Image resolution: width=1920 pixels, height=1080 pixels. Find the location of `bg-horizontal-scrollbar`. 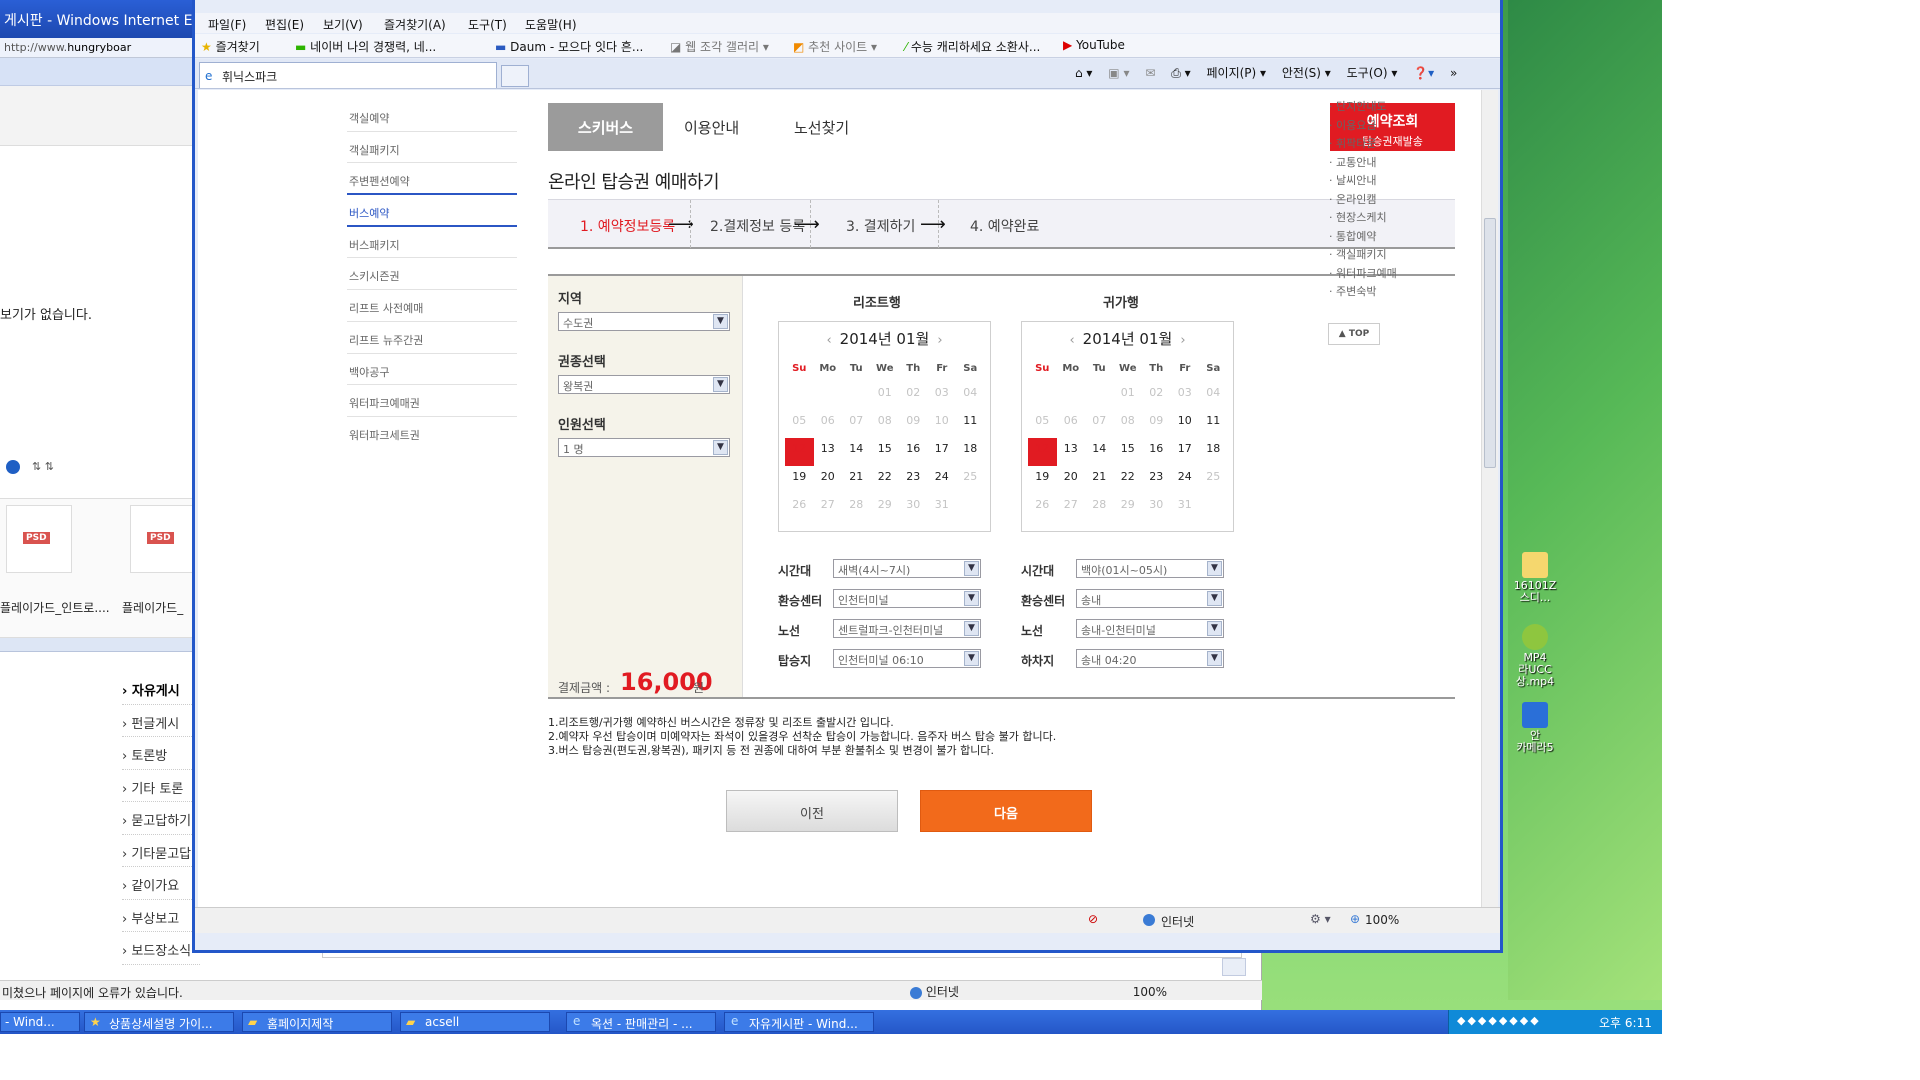

bg-horizontal-scrollbar is located at coordinates (100, 645).